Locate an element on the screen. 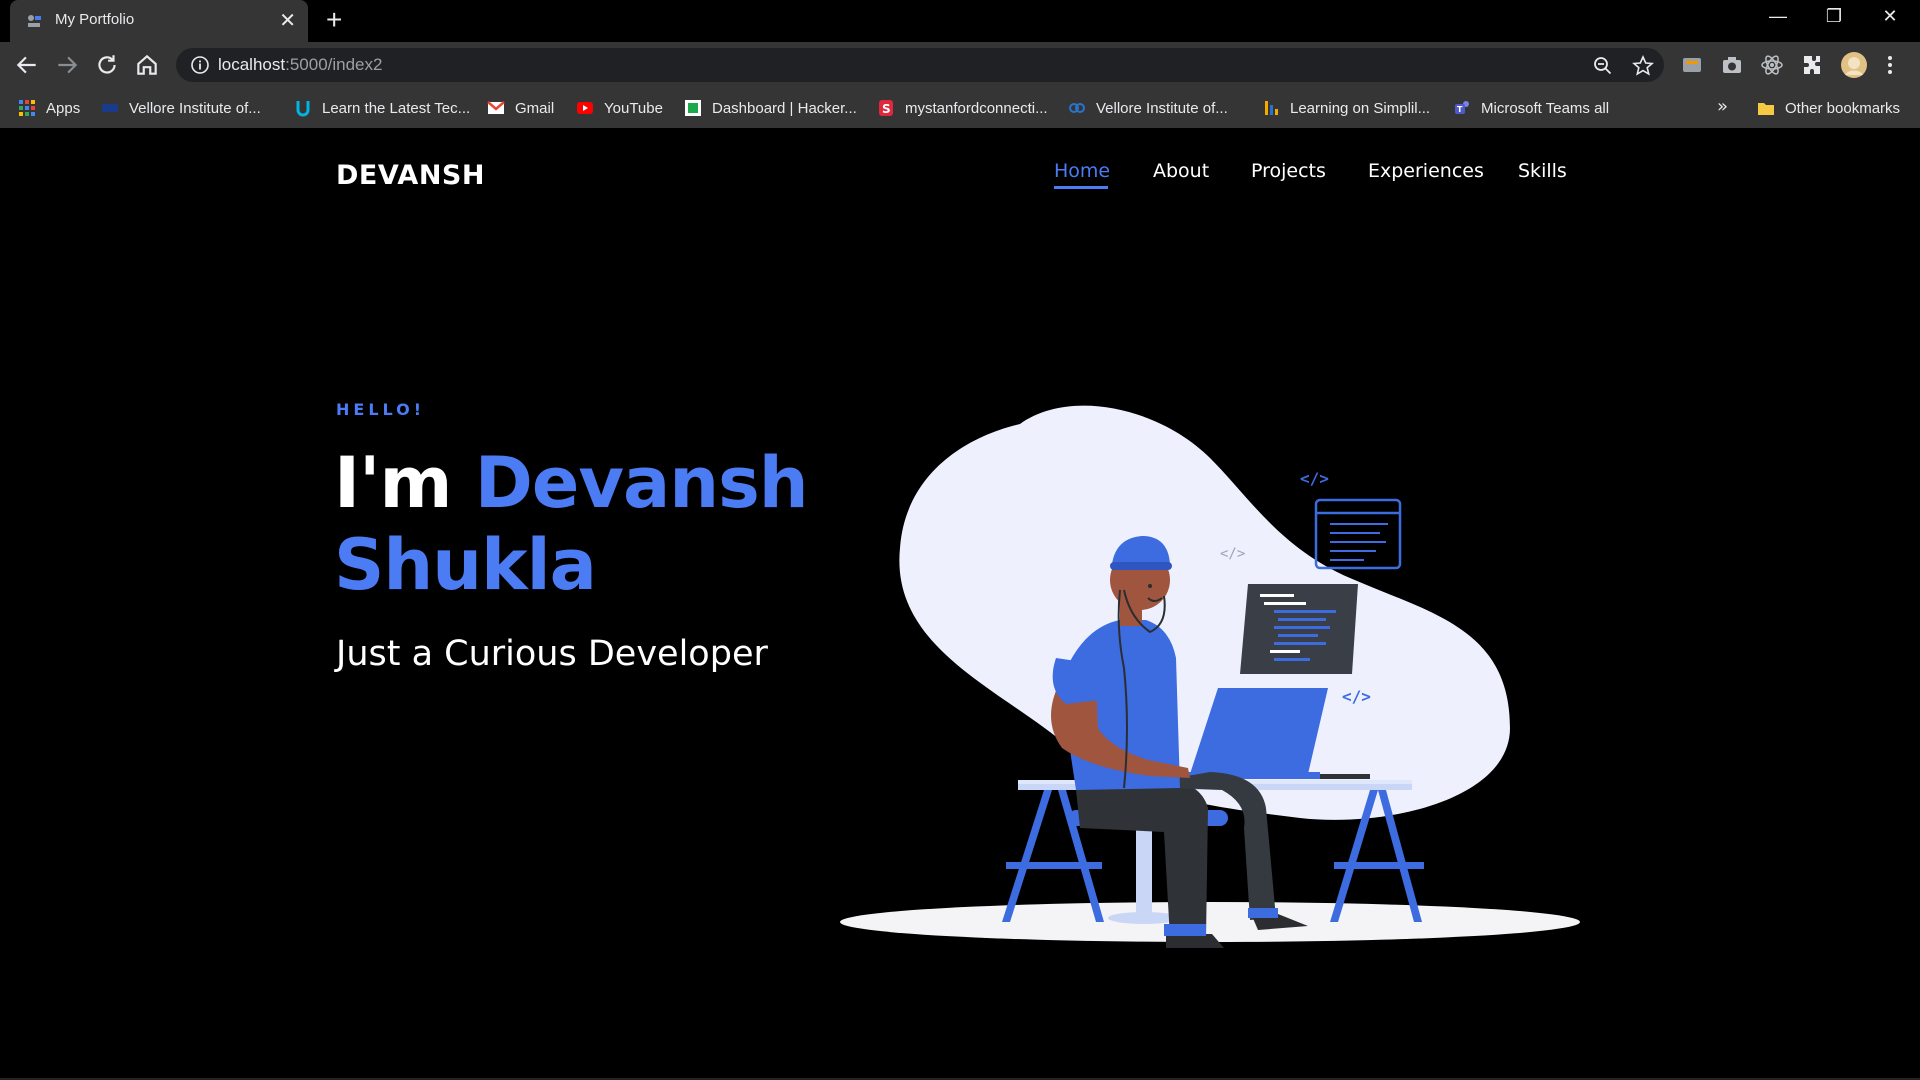 The width and height of the screenshot is (1920, 1080). bookmark-apps: Apps is located at coordinates (49, 108).